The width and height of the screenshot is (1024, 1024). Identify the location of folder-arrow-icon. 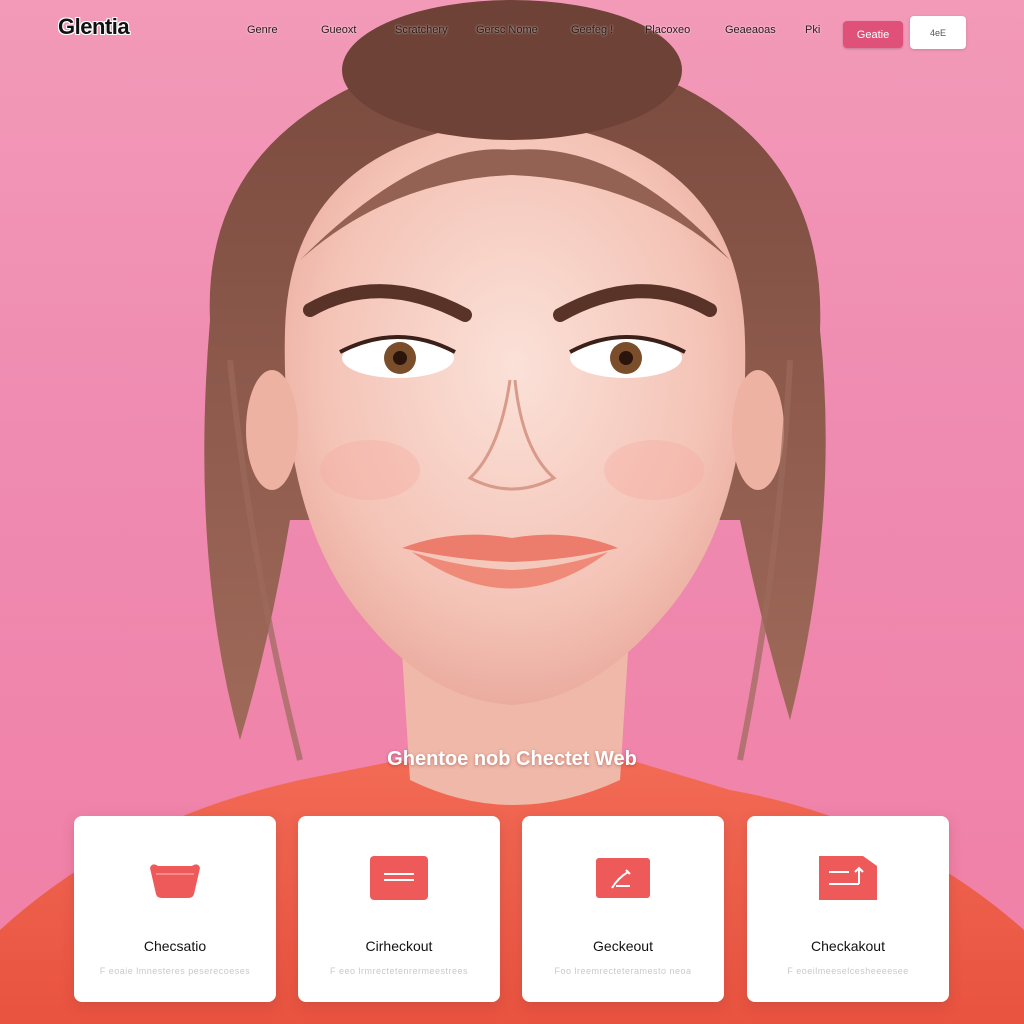
(848, 878).